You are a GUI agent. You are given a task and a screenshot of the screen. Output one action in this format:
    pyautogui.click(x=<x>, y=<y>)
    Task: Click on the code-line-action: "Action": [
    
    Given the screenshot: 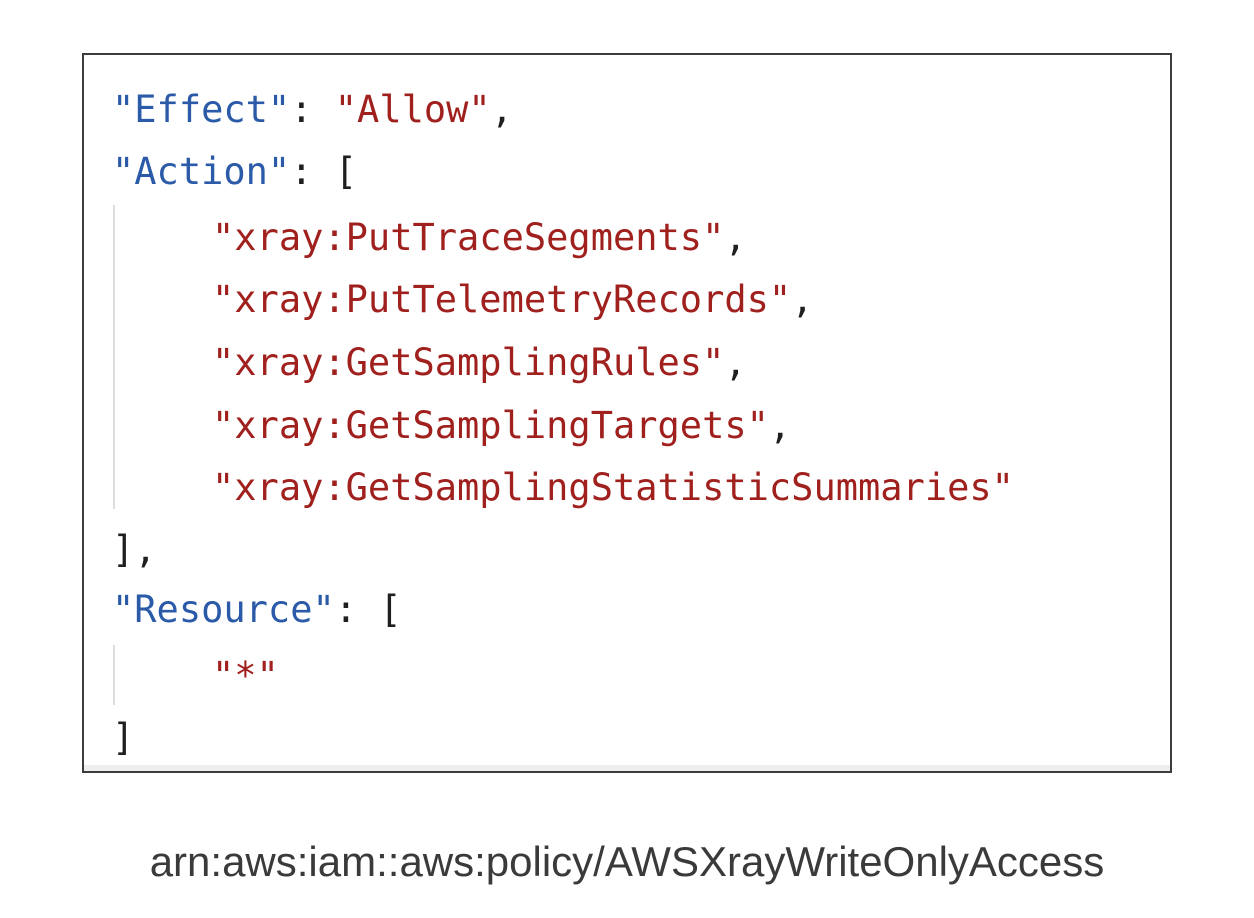 What is the action you would take?
    pyautogui.click(x=234, y=172)
    